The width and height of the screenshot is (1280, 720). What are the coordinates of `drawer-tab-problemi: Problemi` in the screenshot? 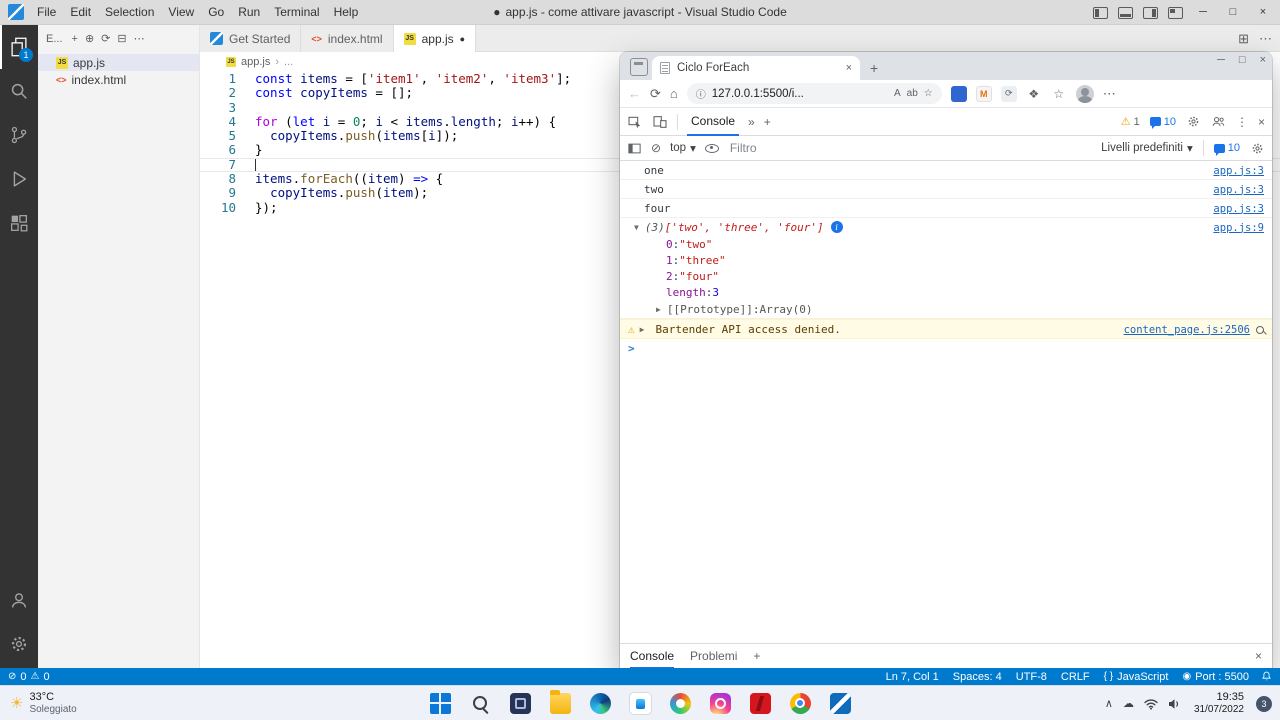 It's located at (713, 656).